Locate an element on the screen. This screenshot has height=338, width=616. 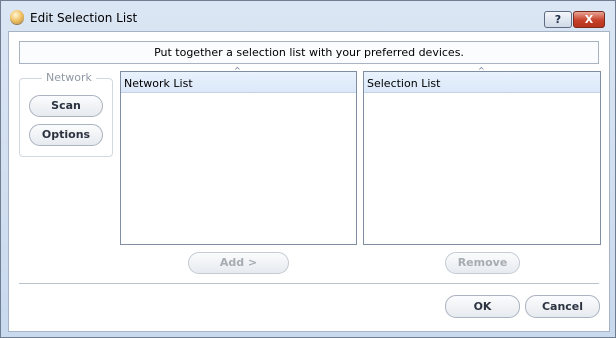
cancel-button: Cancel is located at coordinates (562, 306).